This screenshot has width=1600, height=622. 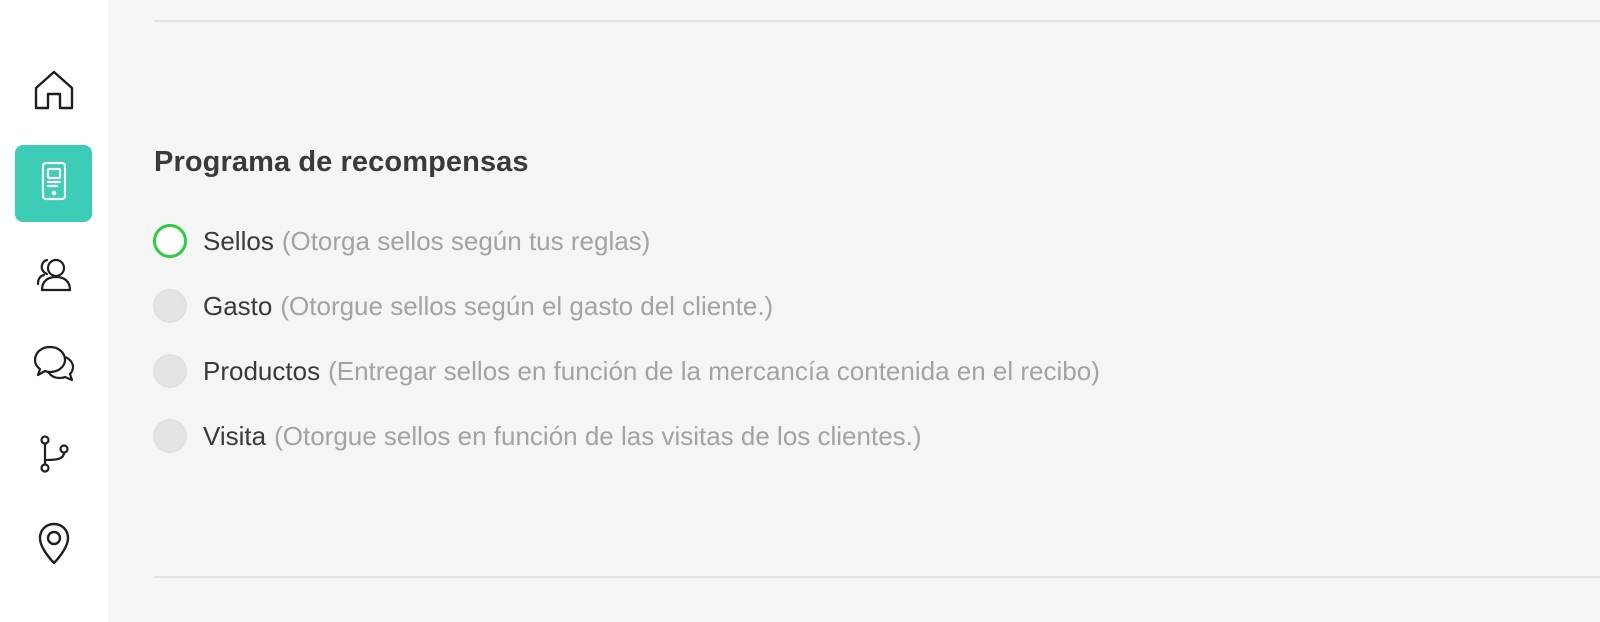 I want to click on sidebar-item-messages, so click(x=53, y=365).